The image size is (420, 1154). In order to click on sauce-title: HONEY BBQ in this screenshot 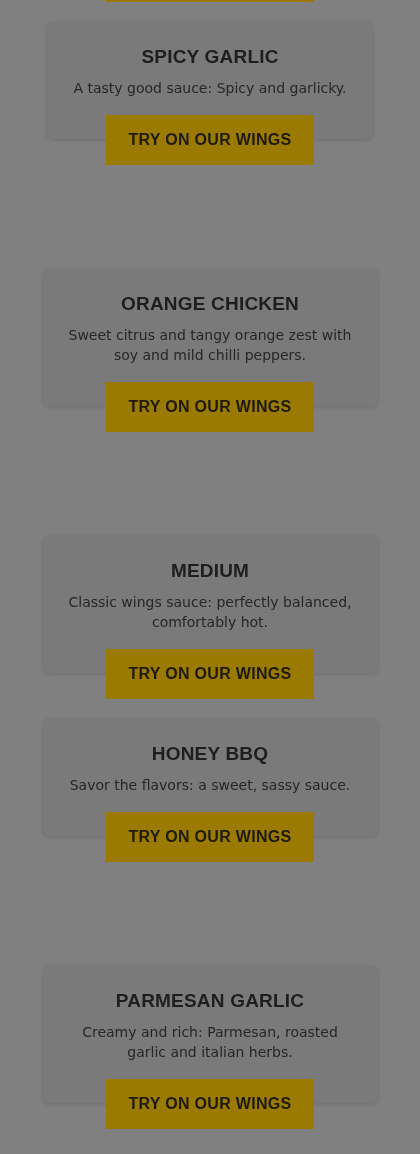, I will do `click(210, 754)`.